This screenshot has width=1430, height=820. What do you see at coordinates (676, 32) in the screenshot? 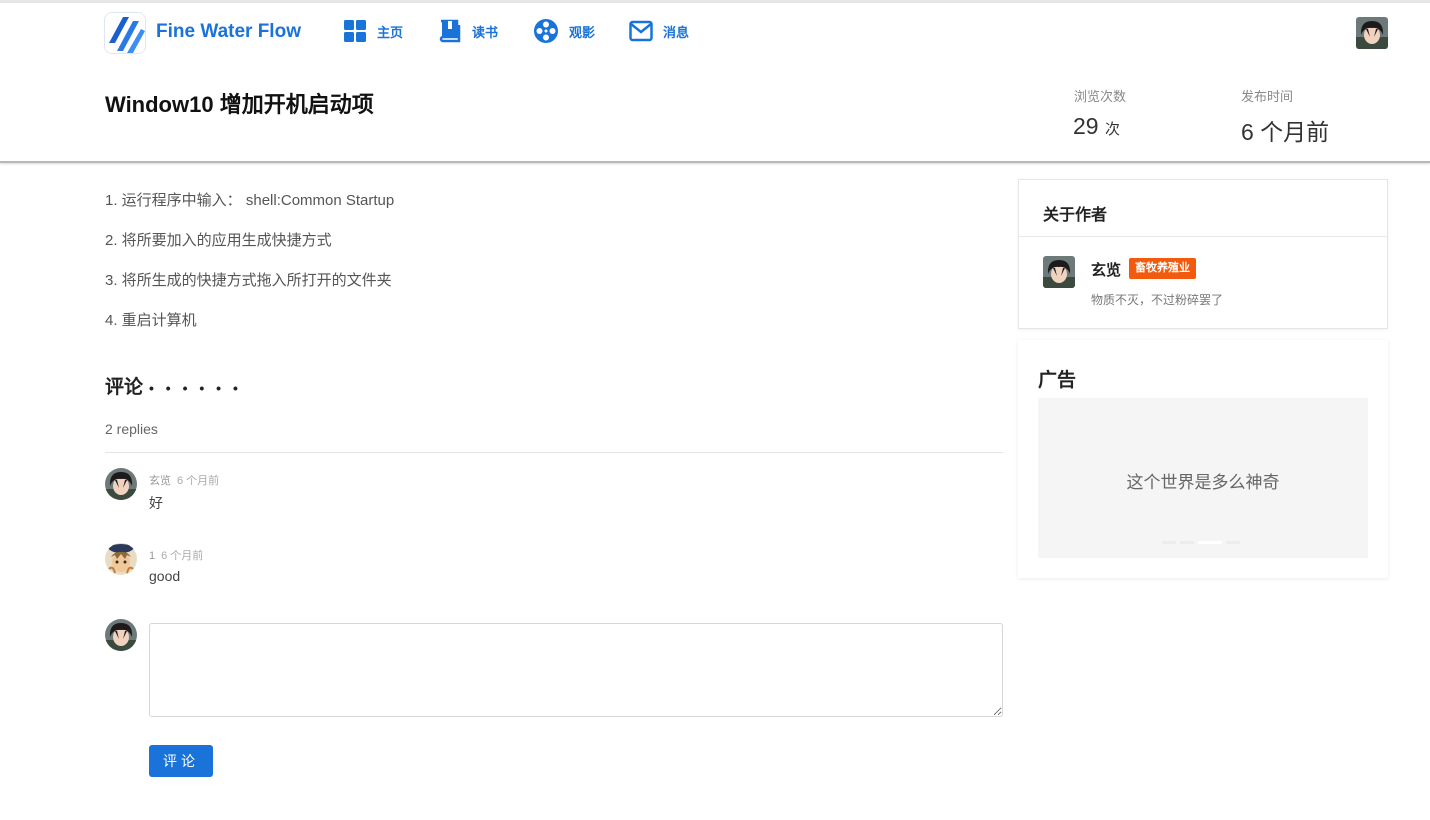
I see `nav-label-messages: 消息` at bounding box center [676, 32].